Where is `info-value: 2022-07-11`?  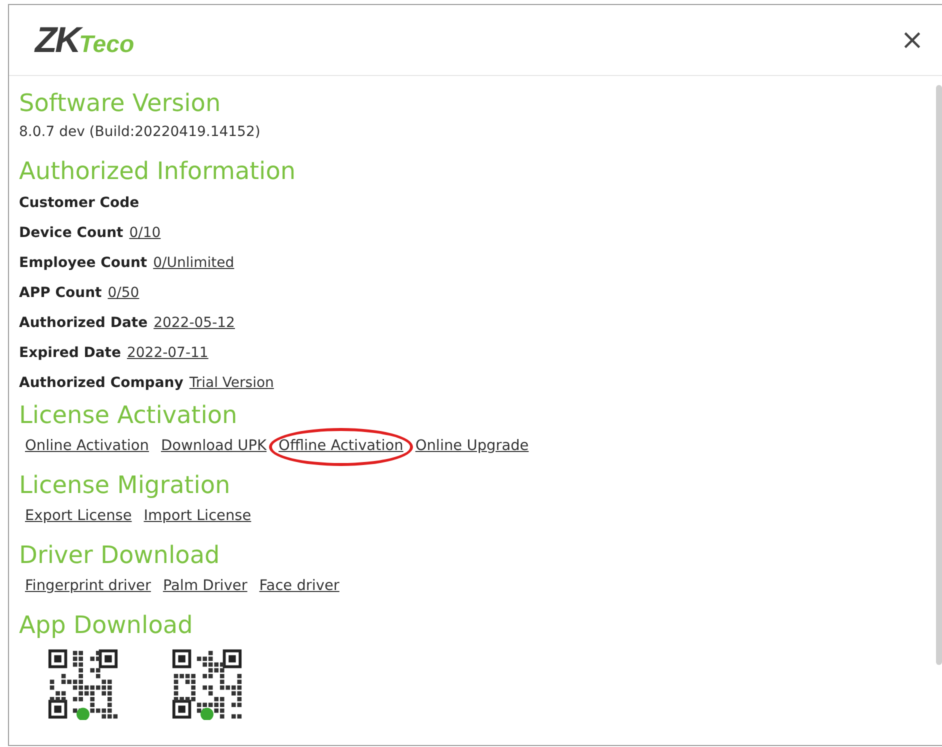
info-value: 2022-07-11 is located at coordinates (167, 353).